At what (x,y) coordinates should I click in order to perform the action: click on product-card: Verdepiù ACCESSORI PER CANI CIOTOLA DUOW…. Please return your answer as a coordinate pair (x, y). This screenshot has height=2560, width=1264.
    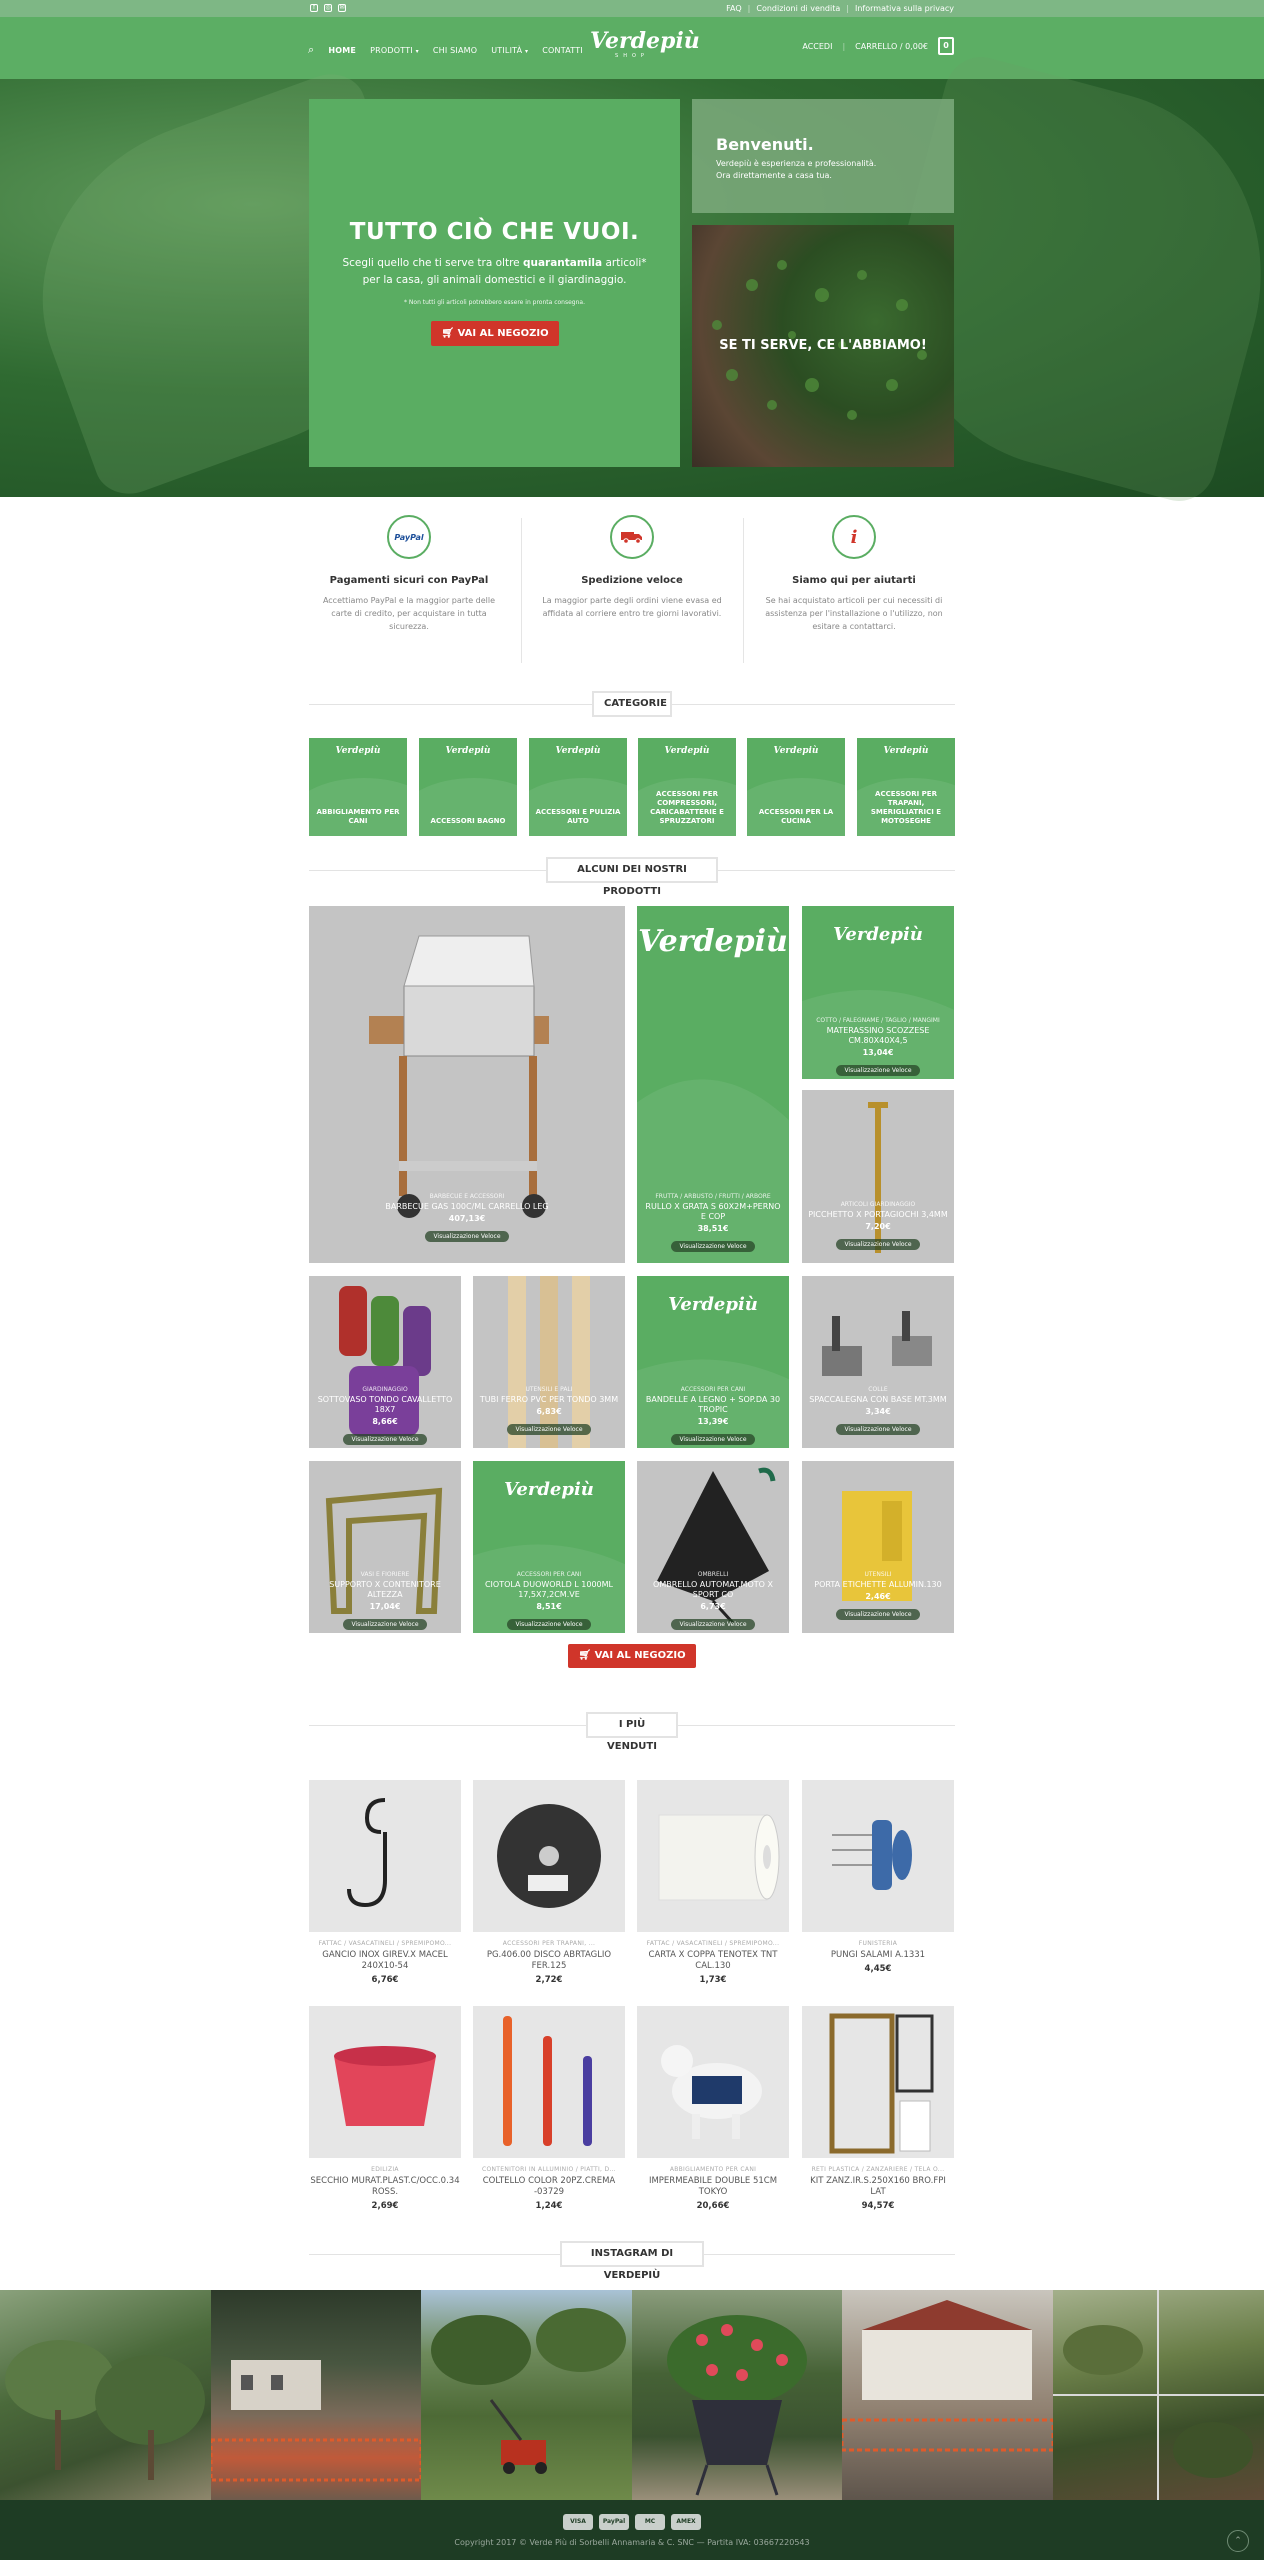
    Looking at the image, I should click on (549, 1547).